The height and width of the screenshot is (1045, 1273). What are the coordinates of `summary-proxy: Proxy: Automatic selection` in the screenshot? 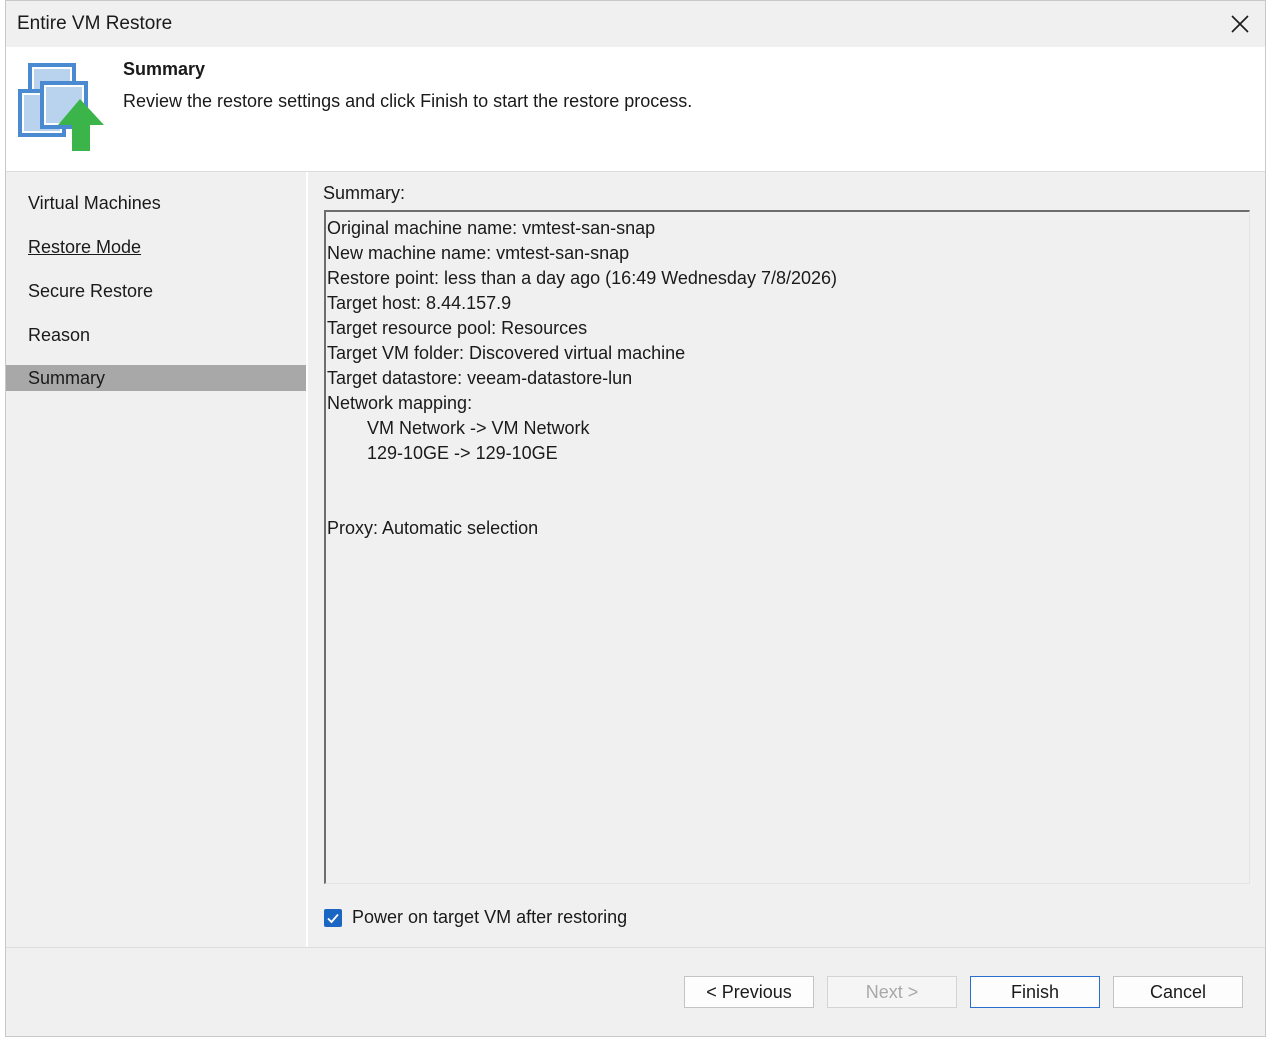 It's located at (433, 528).